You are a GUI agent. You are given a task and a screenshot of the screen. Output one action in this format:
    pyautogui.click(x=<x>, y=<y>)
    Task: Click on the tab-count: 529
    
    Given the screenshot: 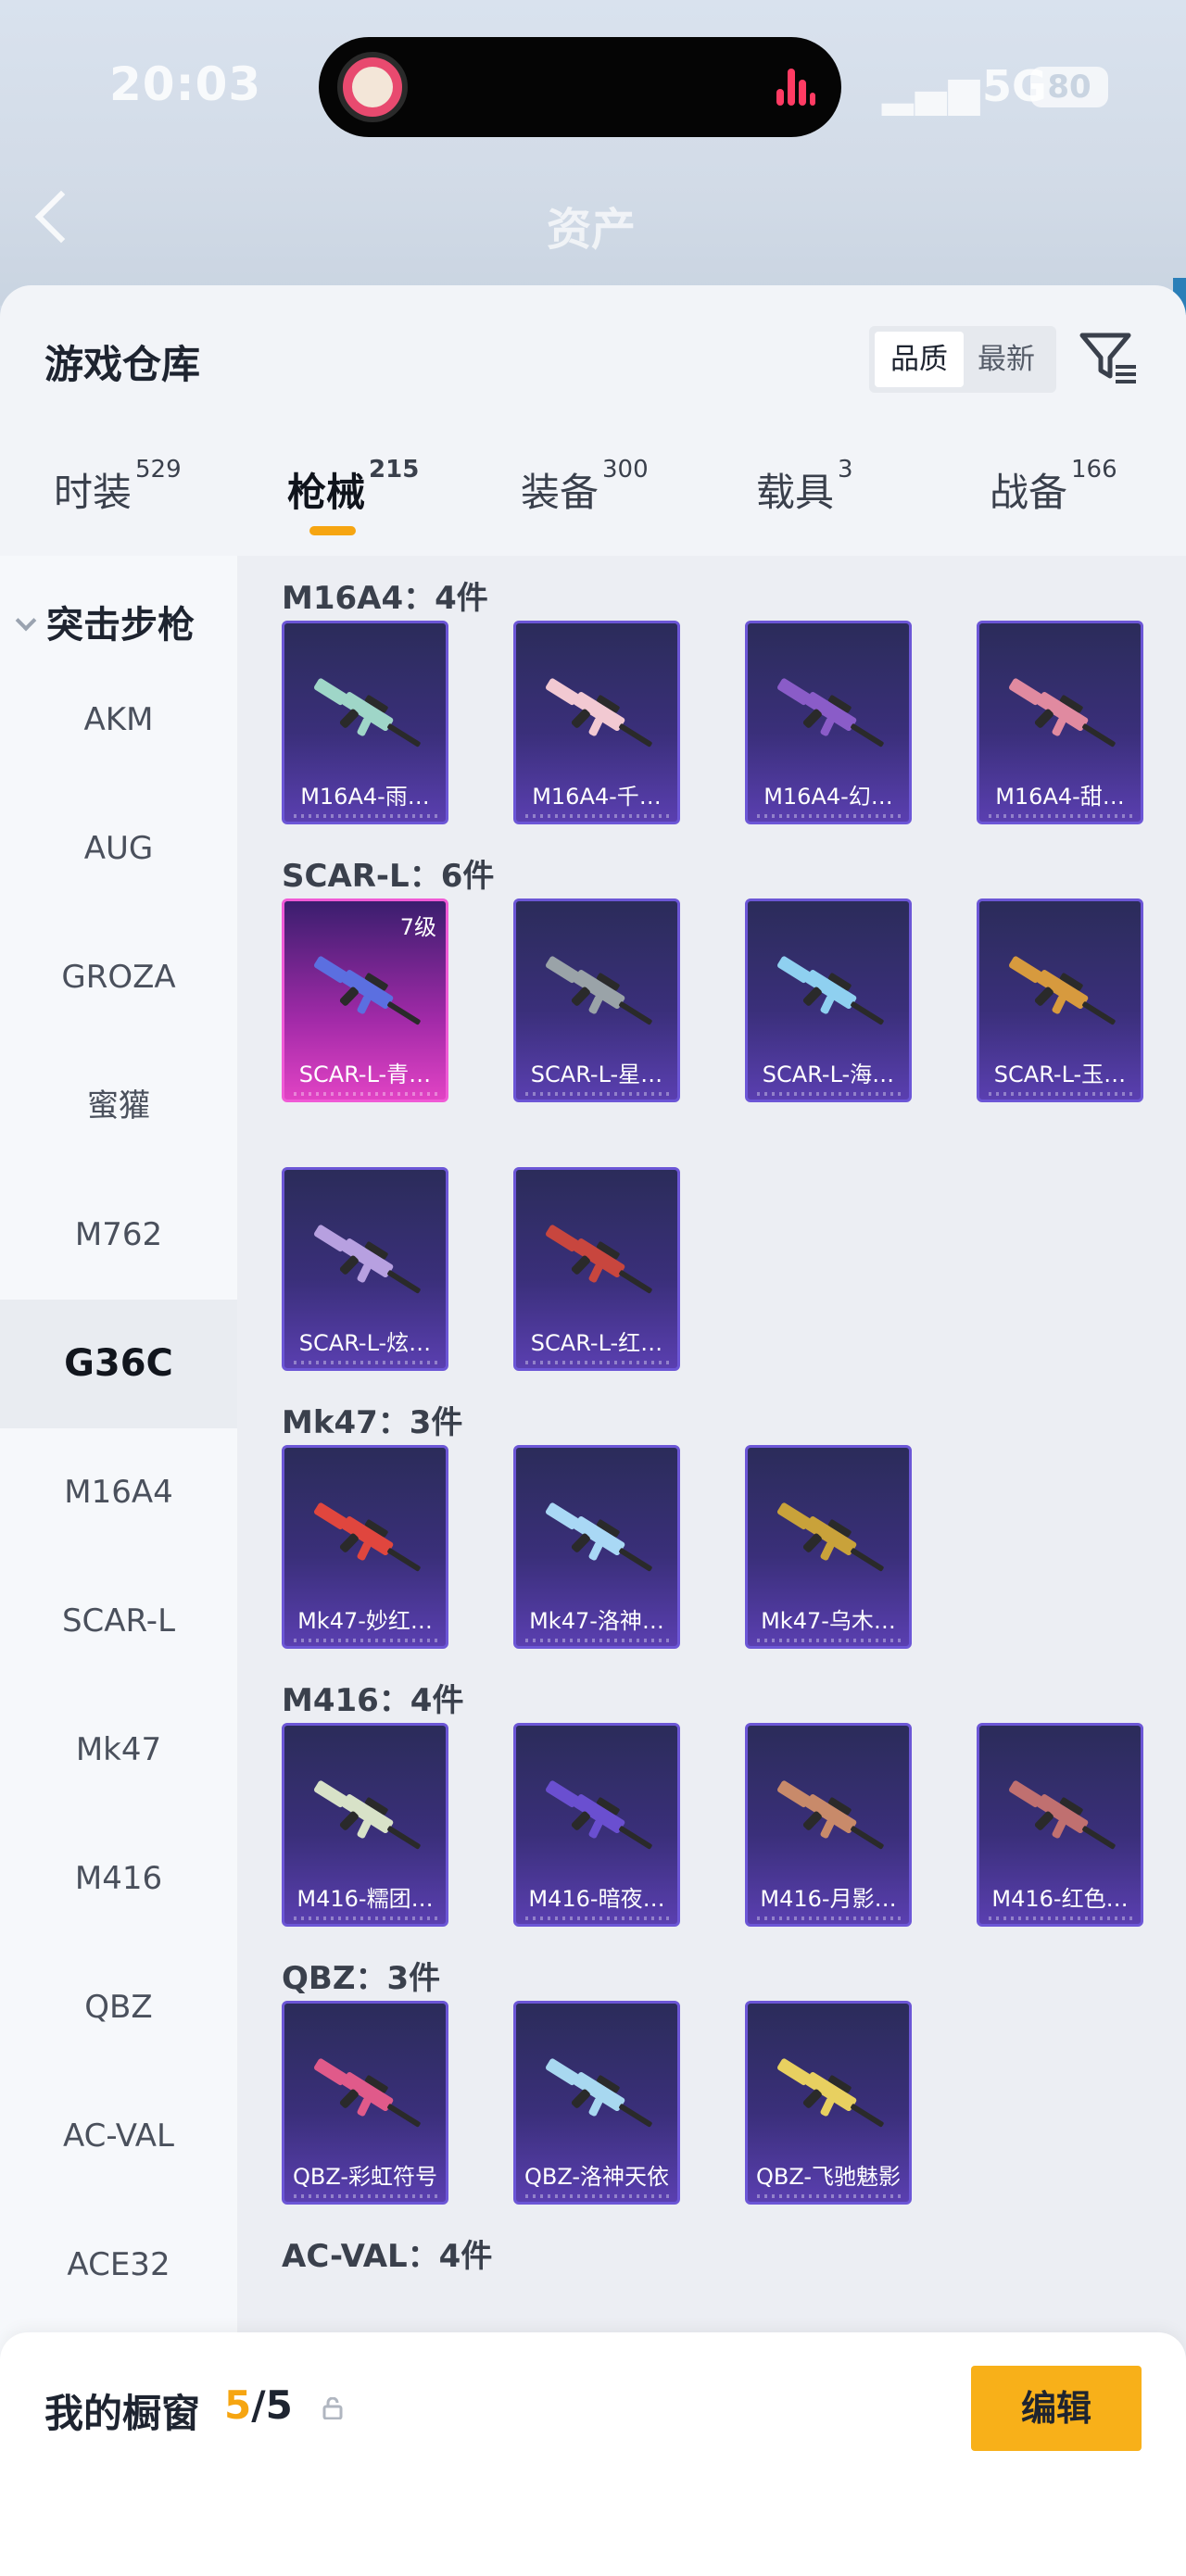 What is the action you would take?
    pyautogui.click(x=158, y=470)
    